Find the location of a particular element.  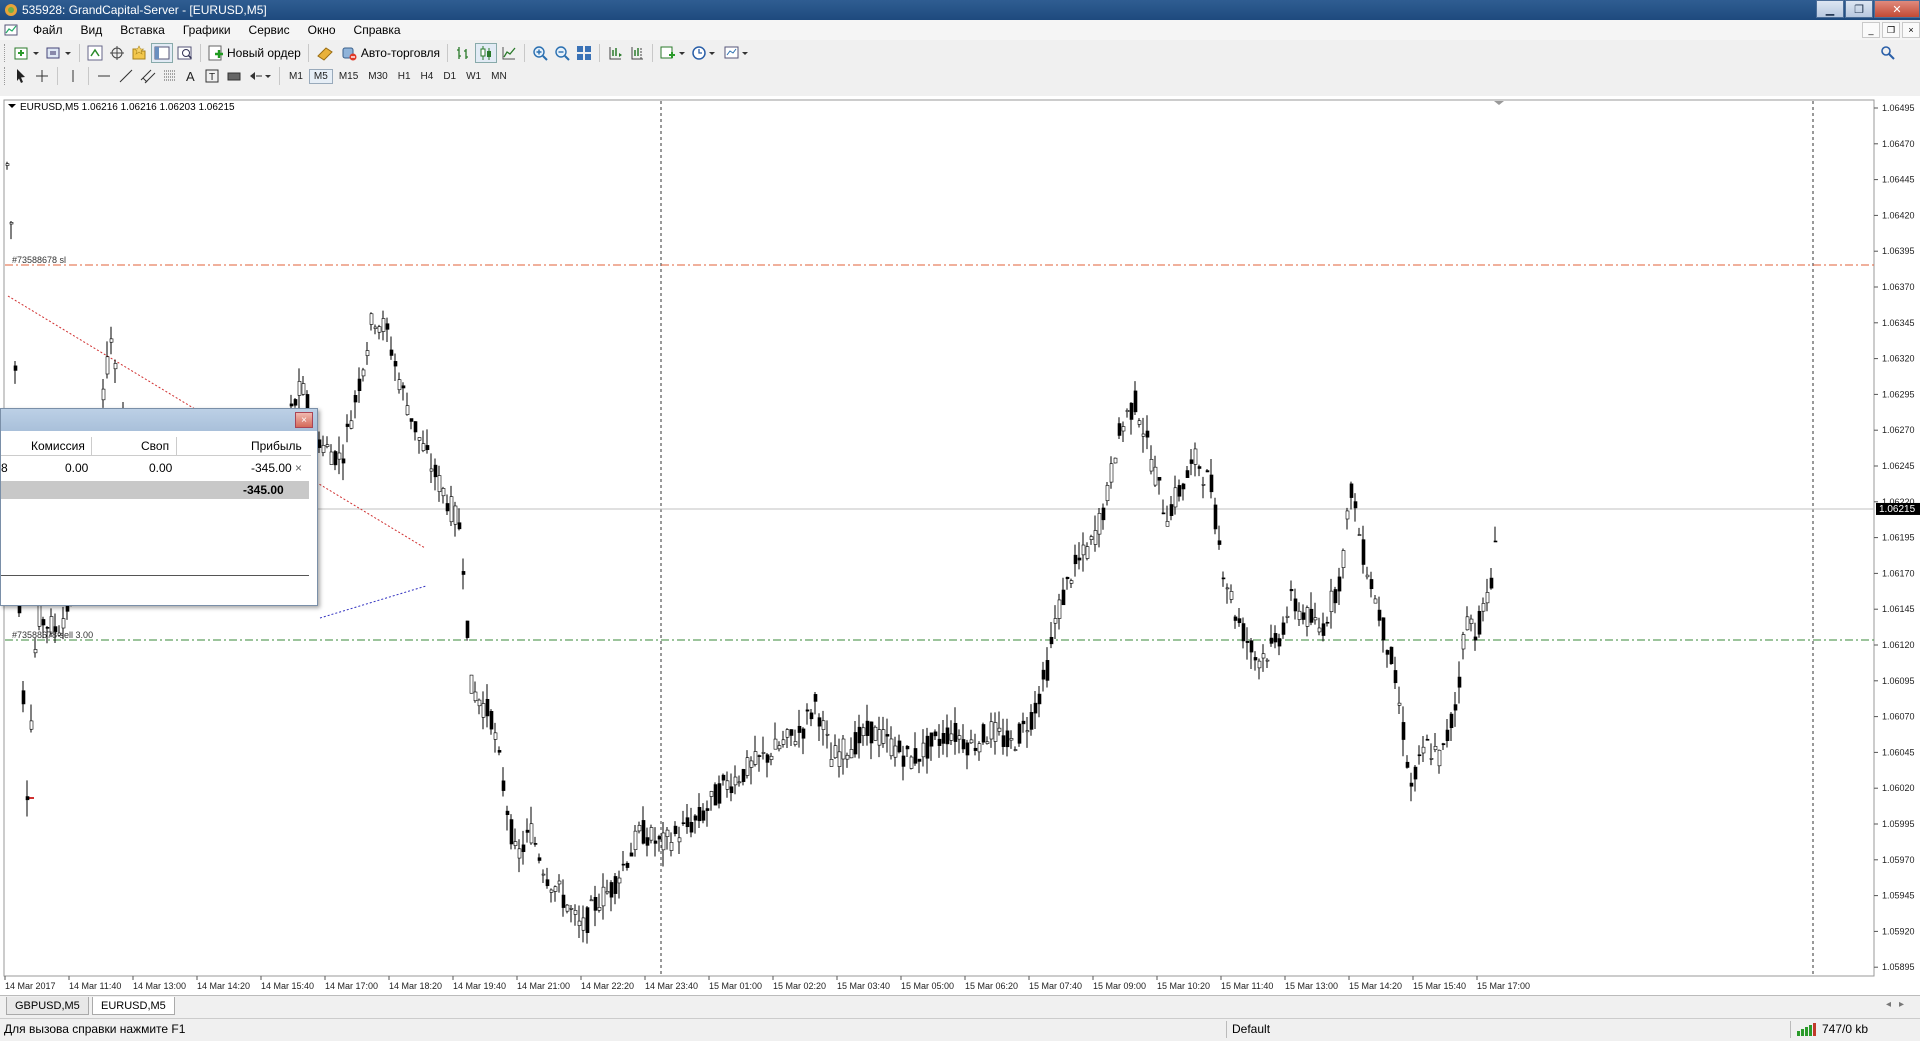

timeframe-mn: MN is located at coordinates (499, 76).